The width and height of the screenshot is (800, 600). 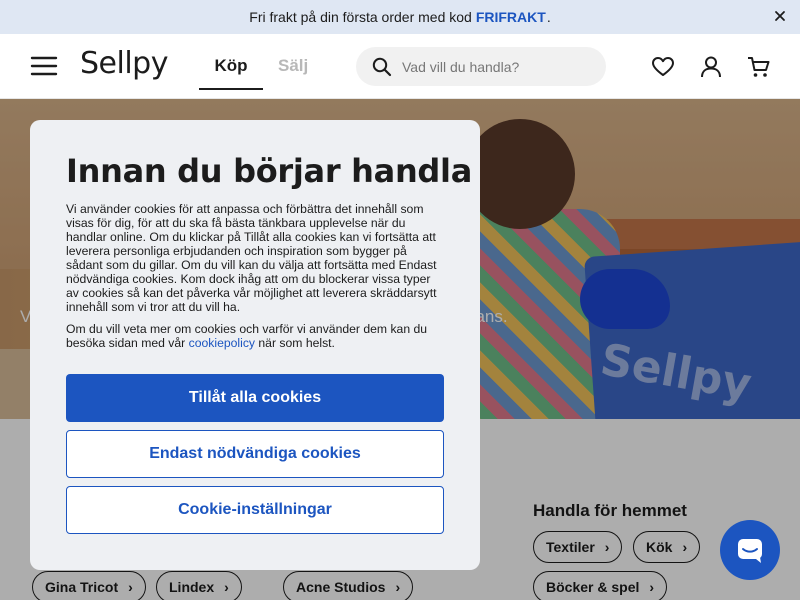 I want to click on policy-text-post: när som helst., so click(x=296, y=343).